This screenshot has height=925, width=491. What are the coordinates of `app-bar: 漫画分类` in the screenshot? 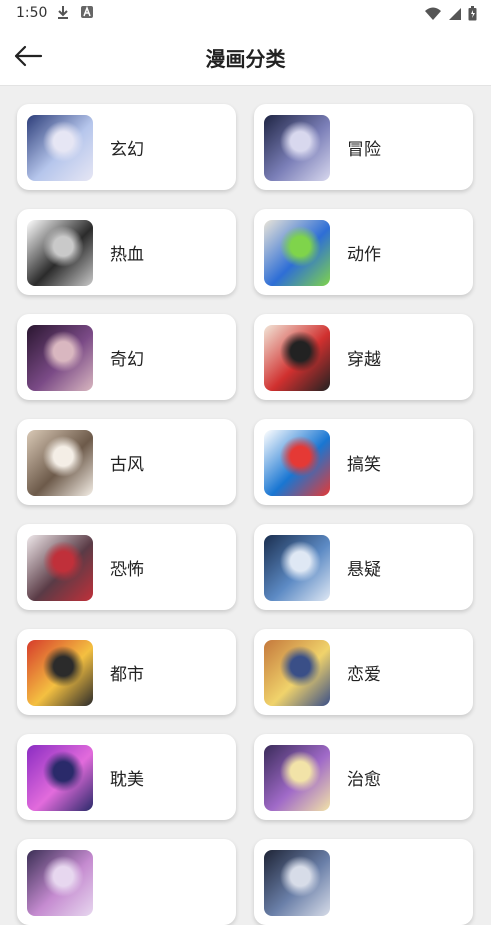 It's located at (245, 57).